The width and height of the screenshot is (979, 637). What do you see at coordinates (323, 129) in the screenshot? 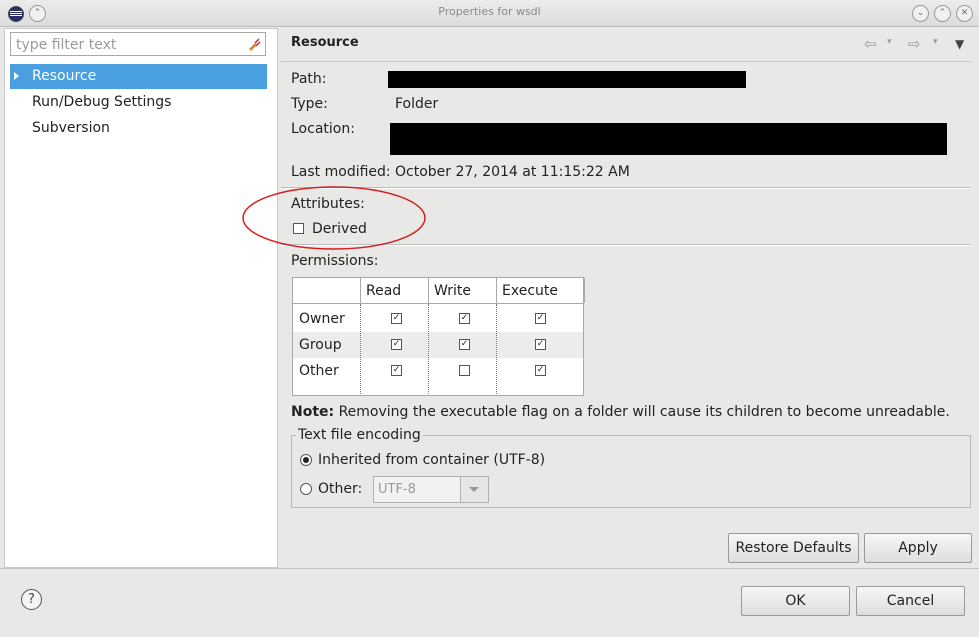
I see `location-label: Location:` at bounding box center [323, 129].